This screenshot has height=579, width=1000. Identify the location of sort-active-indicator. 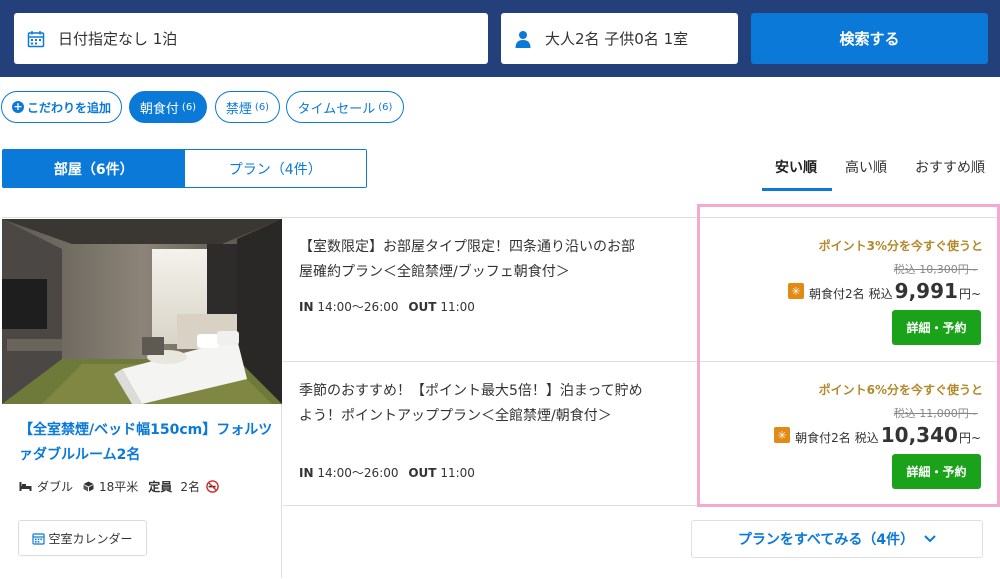
(797, 189).